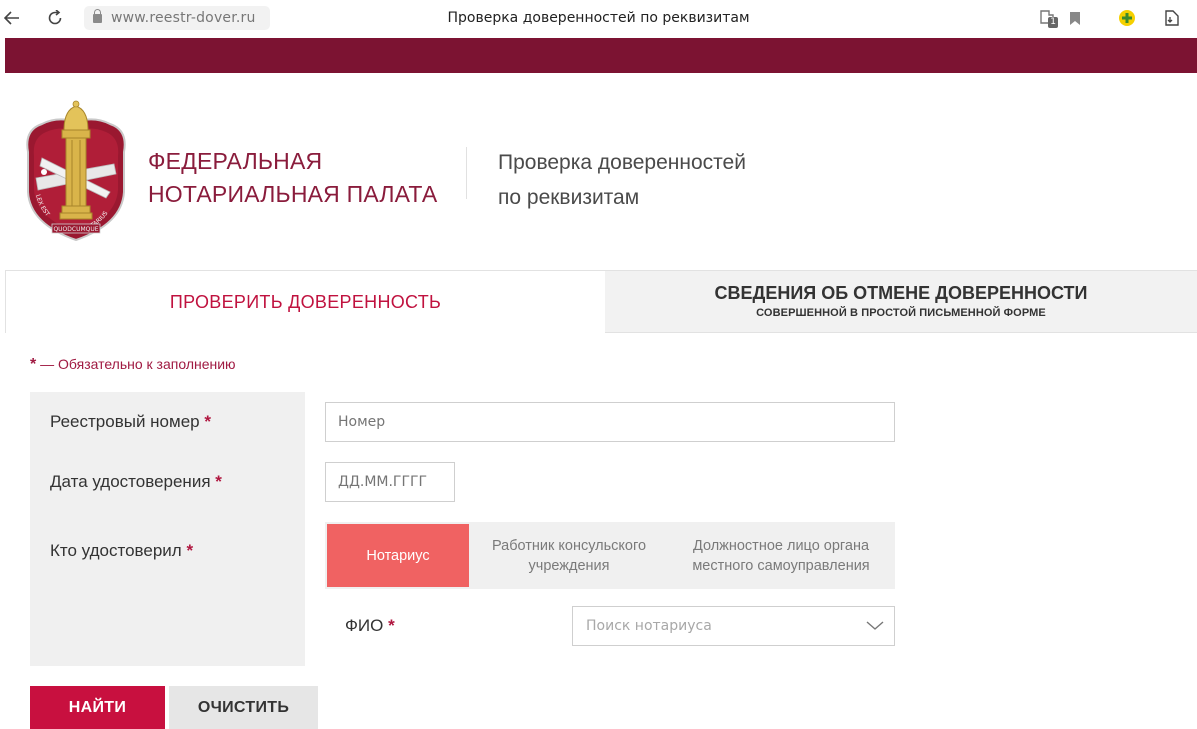 Image resolution: width=1197 pixels, height=729 pixels. I want to click on downloads-icon, so click(1172, 18).